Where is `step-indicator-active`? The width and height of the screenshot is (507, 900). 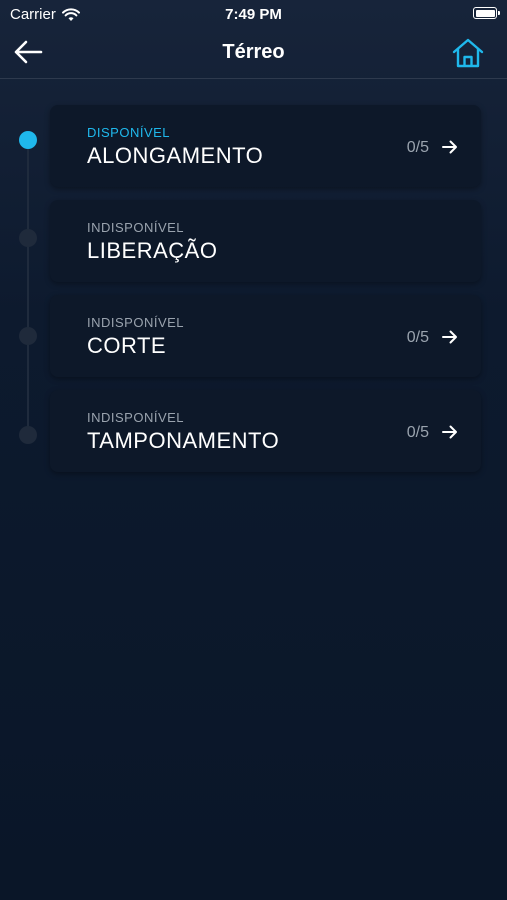 step-indicator-active is located at coordinates (28, 140).